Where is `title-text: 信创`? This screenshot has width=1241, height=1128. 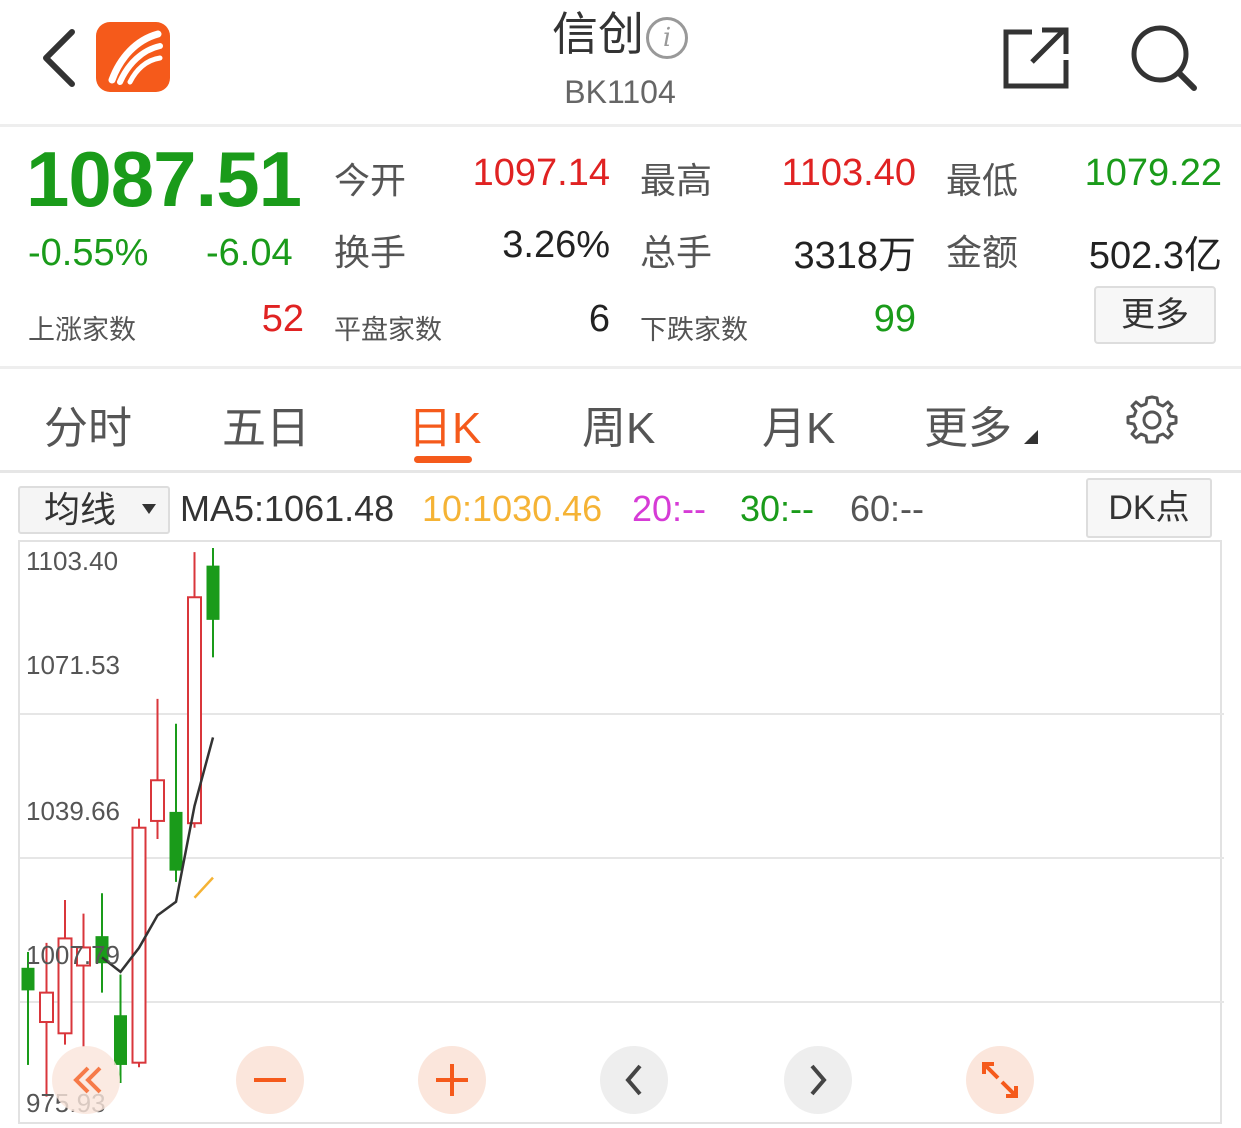
title-text: 信创 is located at coordinates (598, 34).